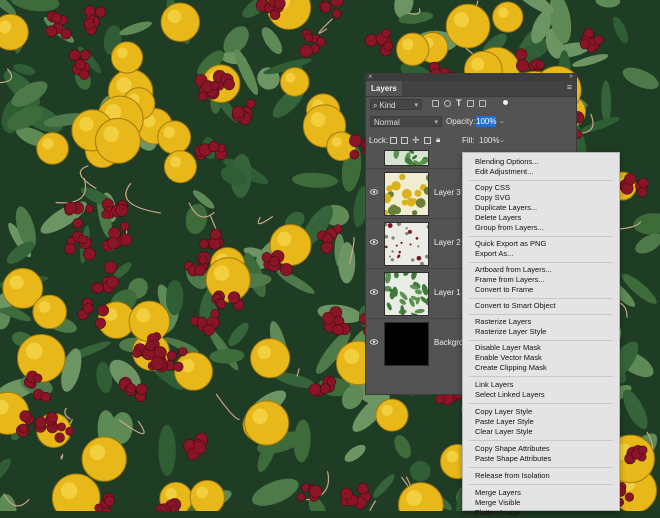  I want to click on menu-item-quick-export-png: Quick Export as PNG, so click(541, 244).